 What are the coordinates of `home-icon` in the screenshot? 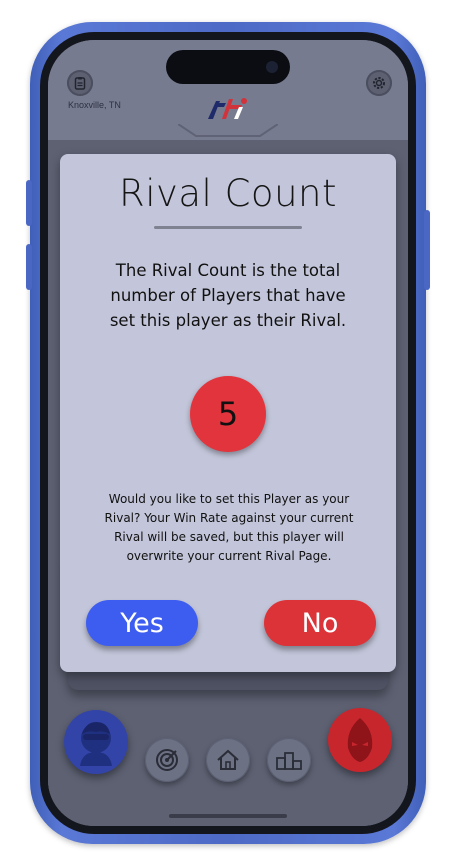 It's located at (228, 759).